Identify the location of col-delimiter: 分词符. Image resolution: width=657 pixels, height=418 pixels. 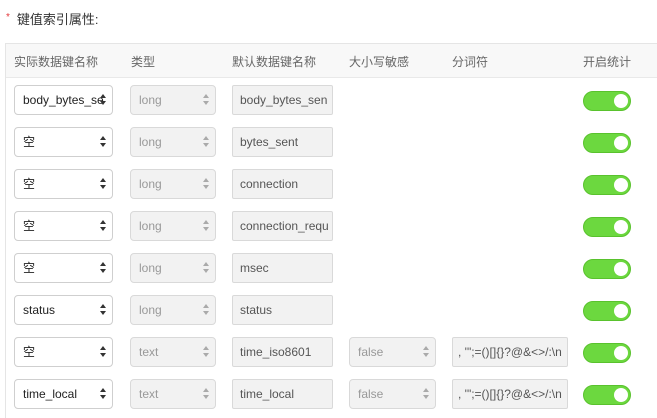
(470, 62).